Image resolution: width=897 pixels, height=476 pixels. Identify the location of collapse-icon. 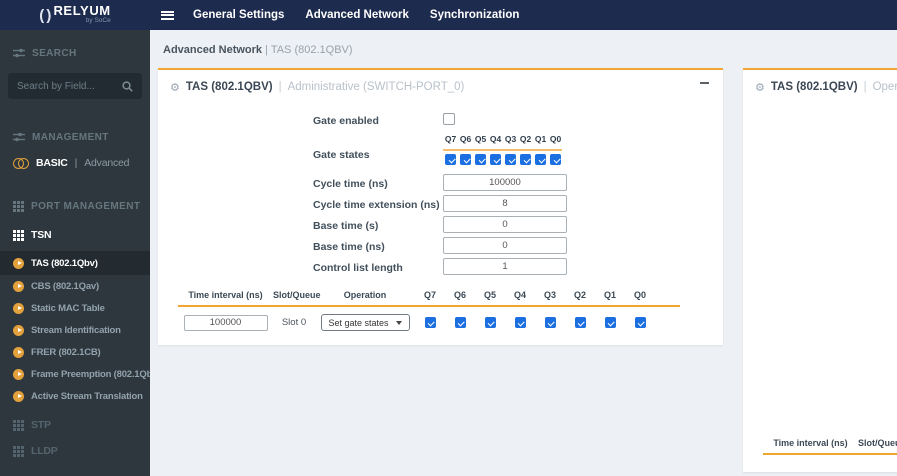
(704, 83).